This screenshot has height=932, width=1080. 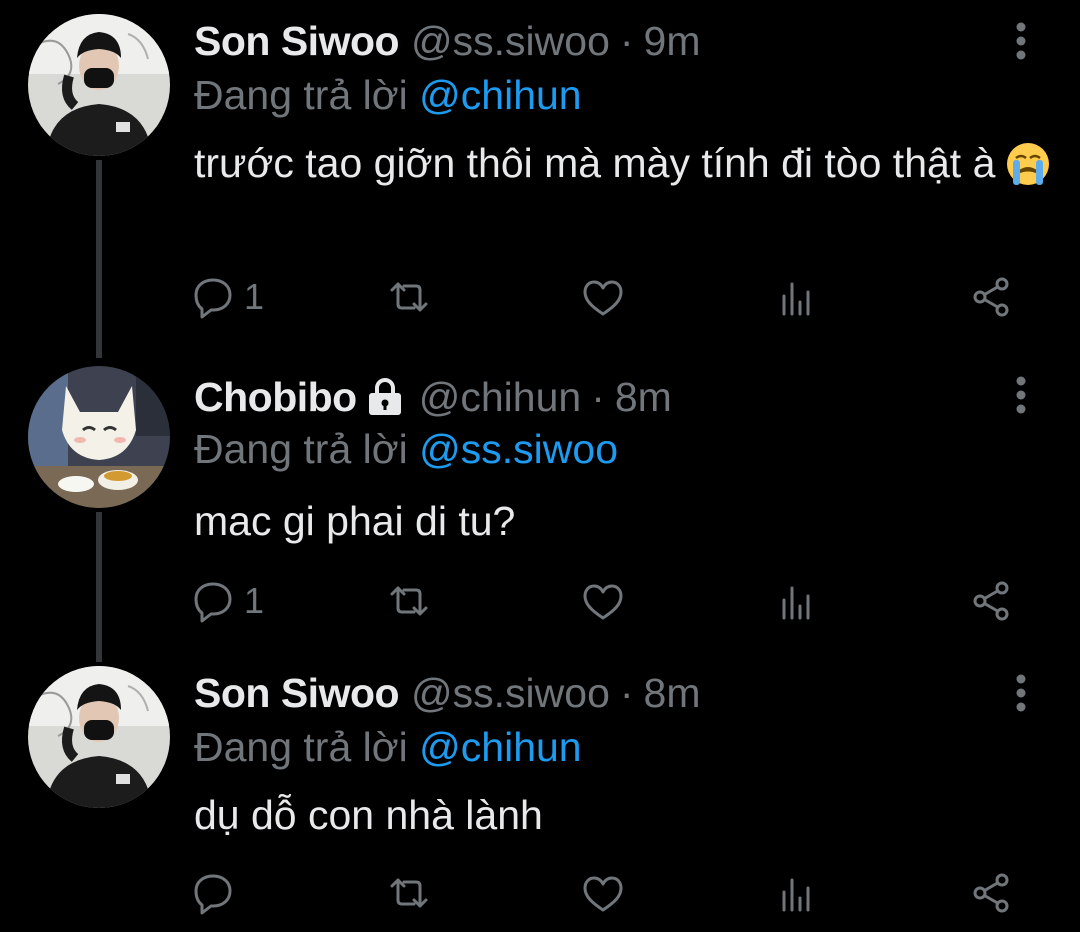 I want to click on tweet-header: Son Siwoo @ss.siwoo · 8m, so click(x=447, y=693).